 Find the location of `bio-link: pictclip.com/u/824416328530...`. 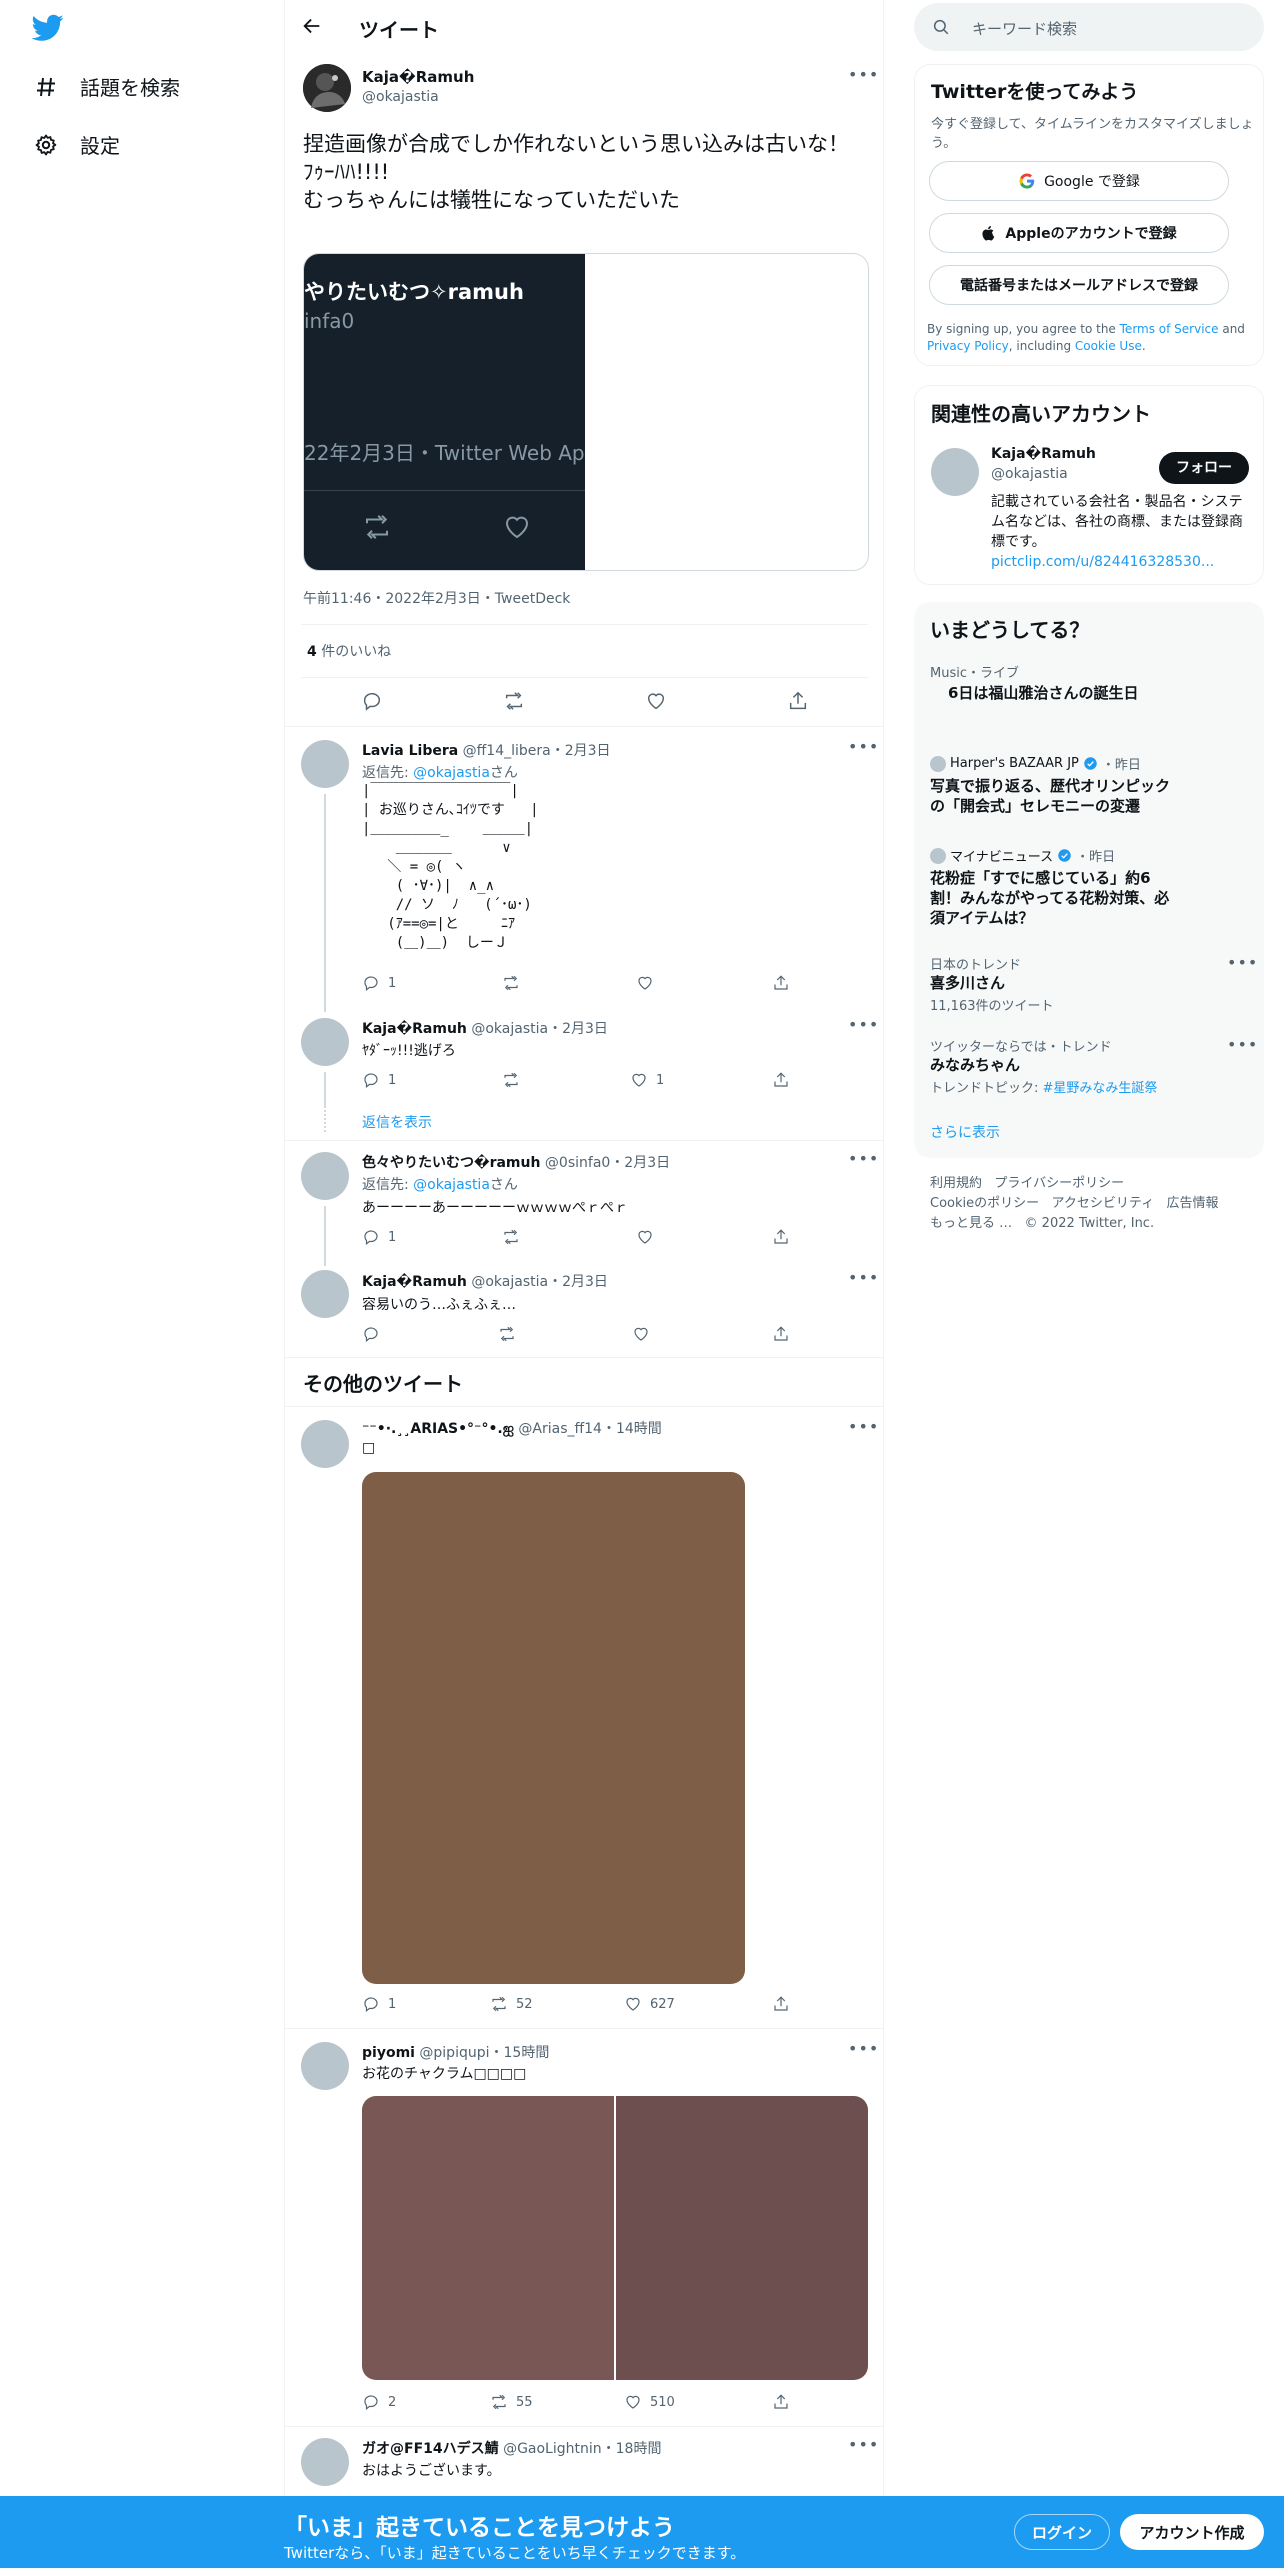

bio-link: pictclip.com/u/824416328530... is located at coordinates (1102, 562).